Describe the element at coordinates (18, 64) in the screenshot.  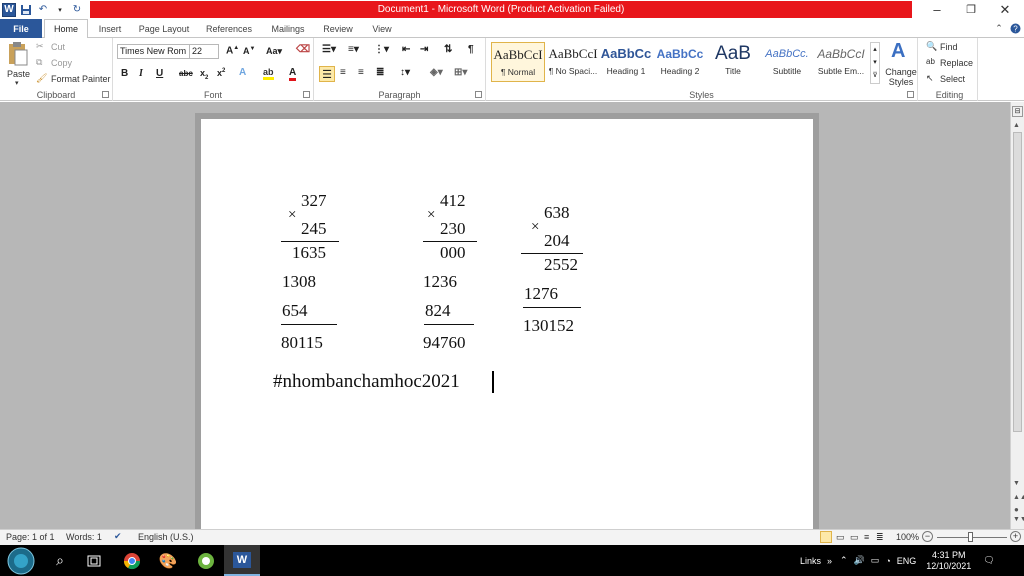
I see `paste-button: Paste ▾` at that location.